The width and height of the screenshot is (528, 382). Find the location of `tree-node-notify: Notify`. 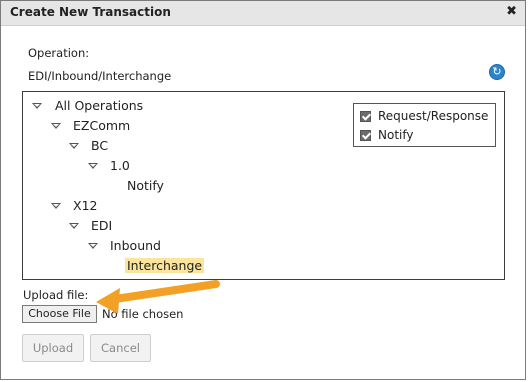

tree-node-notify: Notify is located at coordinates (145, 185).